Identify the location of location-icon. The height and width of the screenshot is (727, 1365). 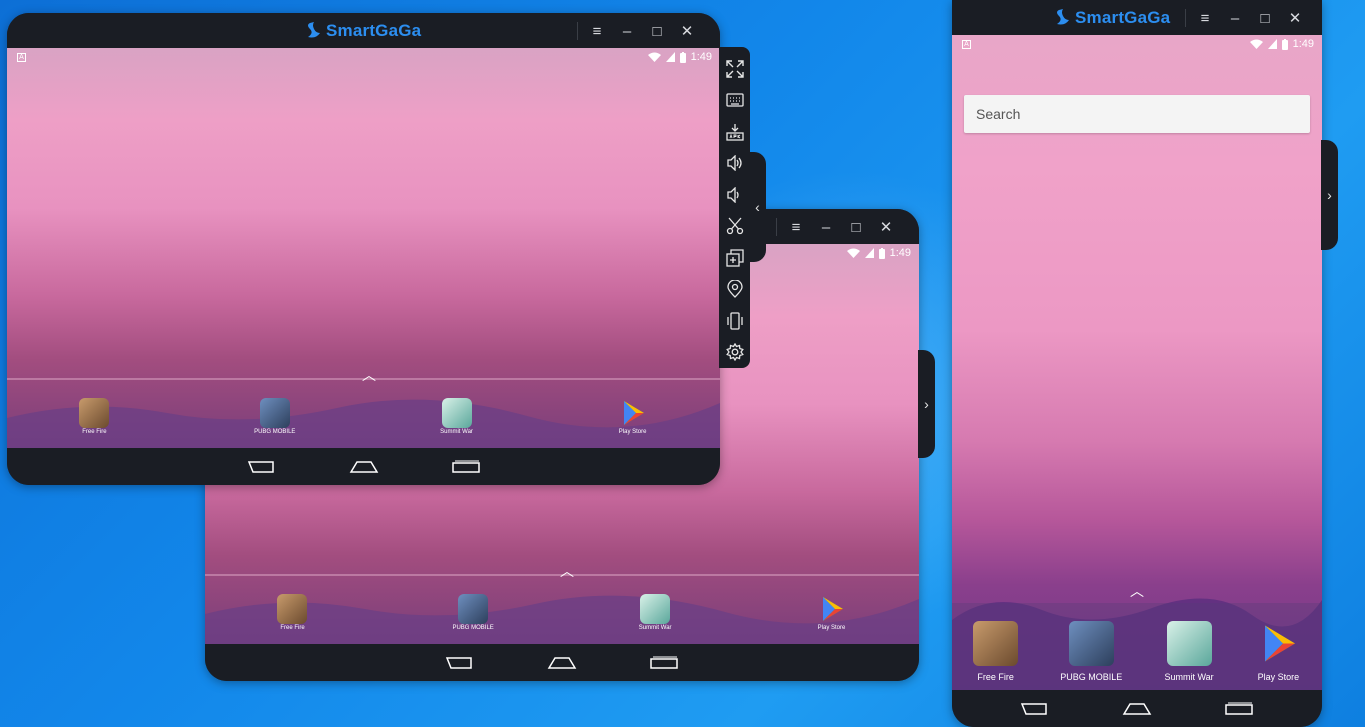
(734, 289).